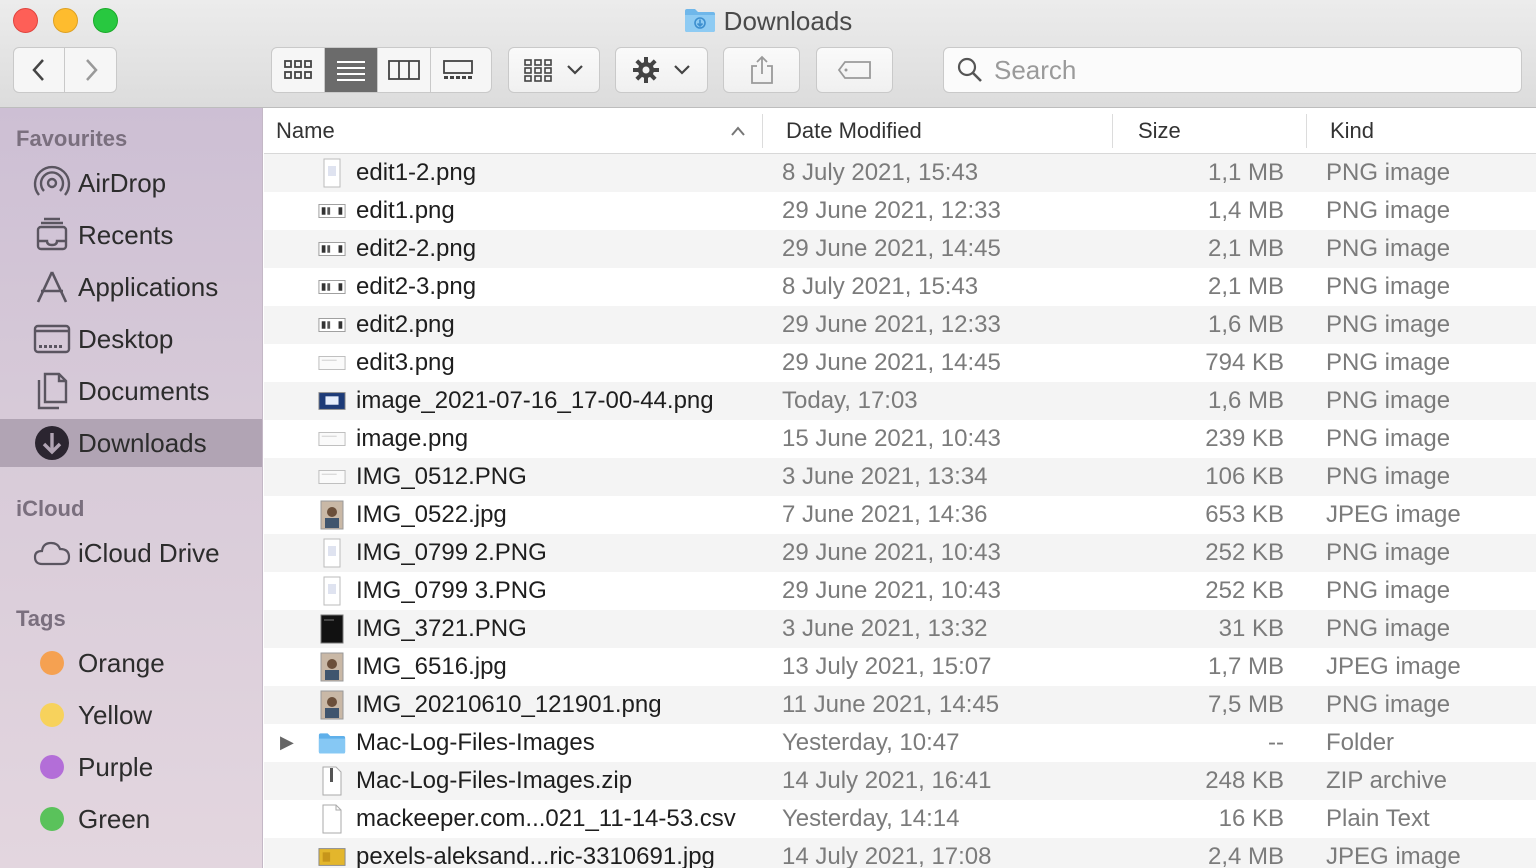 The image size is (1536, 868). I want to click on file-kind: ZIP archive, so click(1386, 780).